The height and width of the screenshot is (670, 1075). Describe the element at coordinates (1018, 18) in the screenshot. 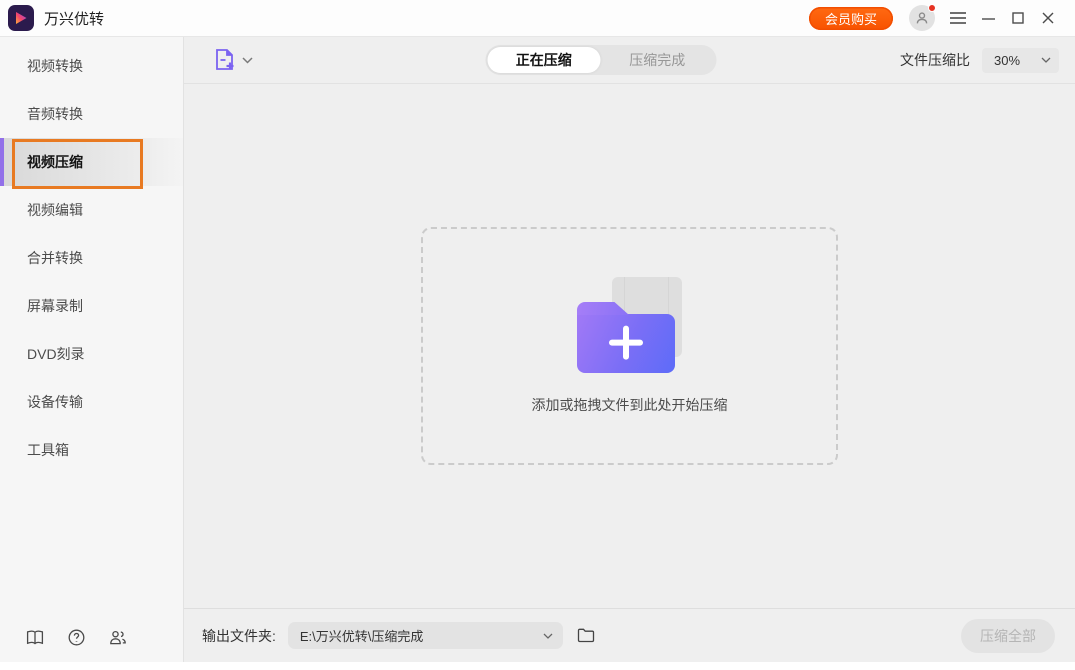

I see `maximize-icon` at that location.